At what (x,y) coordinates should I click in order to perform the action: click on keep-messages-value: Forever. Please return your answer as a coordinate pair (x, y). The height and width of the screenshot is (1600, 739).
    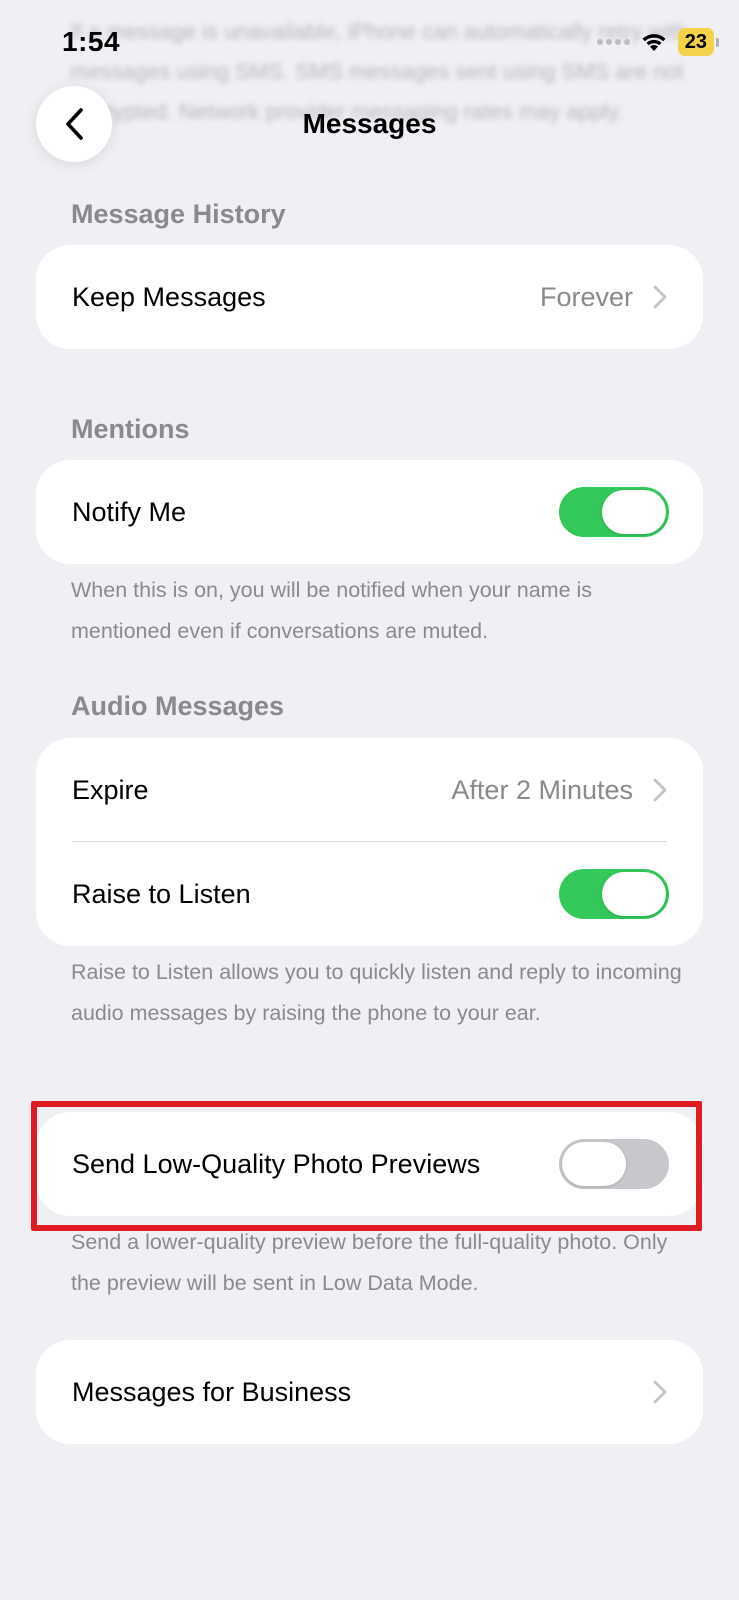
    Looking at the image, I should click on (586, 296).